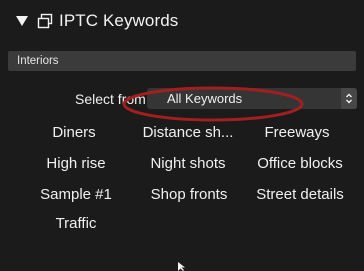  What do you see at coordinates (75, 163) in the screenshot?
I see `keyword-high-rise: High rise` at bounding box center [75, 163].